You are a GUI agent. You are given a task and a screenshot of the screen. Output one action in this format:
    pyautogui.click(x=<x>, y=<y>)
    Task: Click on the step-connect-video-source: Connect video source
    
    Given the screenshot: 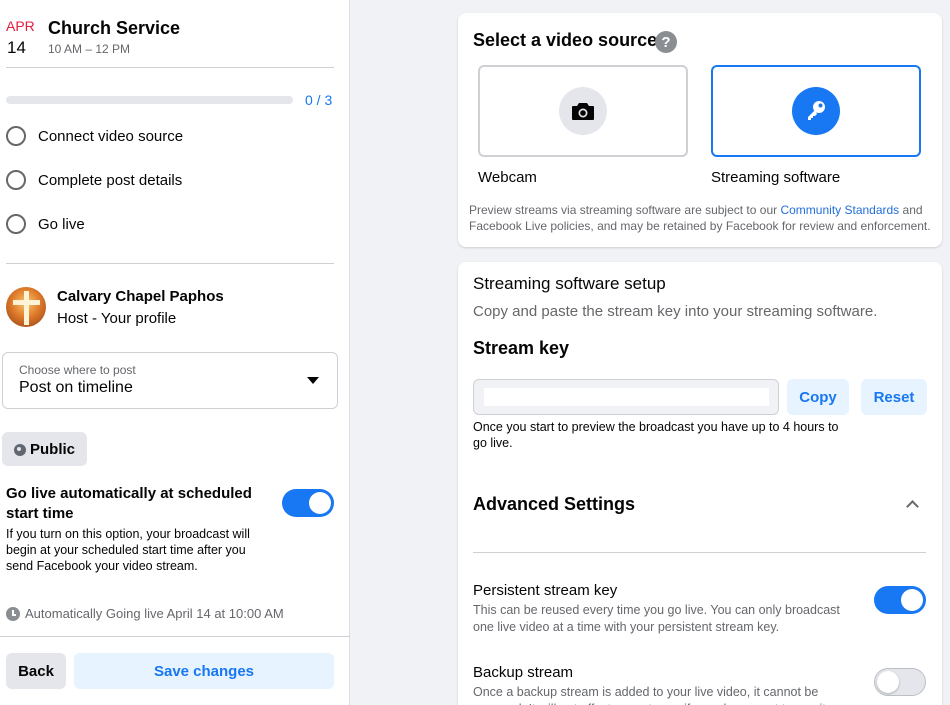 What is the action you would take?
    pyautogui.click(x=94, y=136)
    